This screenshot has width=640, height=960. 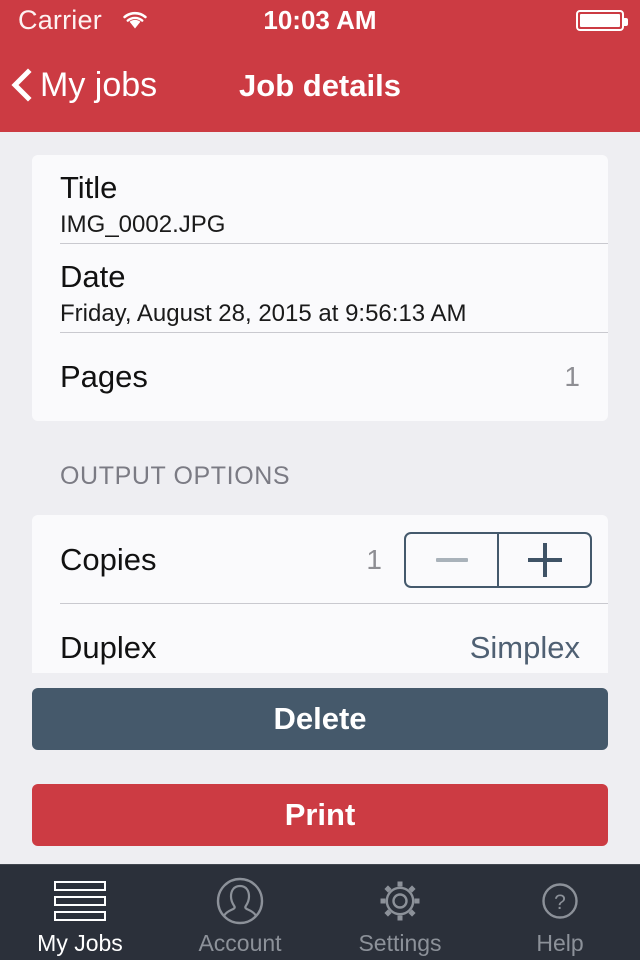 What do you see at coordinates (320, 815) in the screenshot?
I see `print-button: Print` at bounding box center [320, 815].